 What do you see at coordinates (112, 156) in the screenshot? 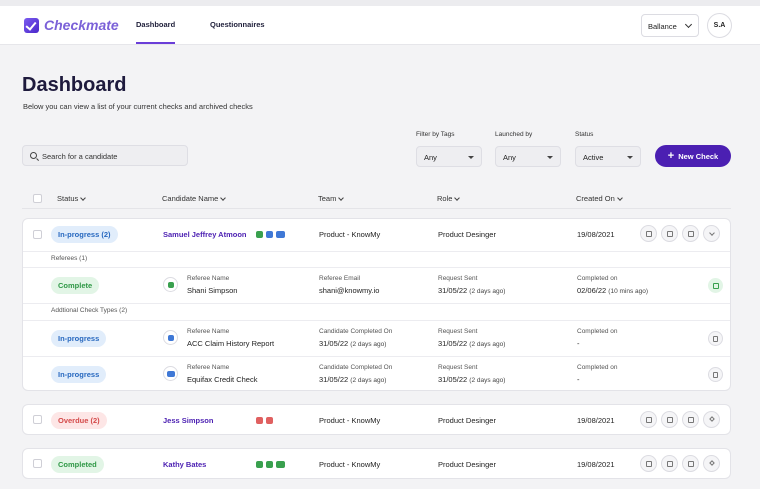
I see `search-input` at bounding box center [112, 156].